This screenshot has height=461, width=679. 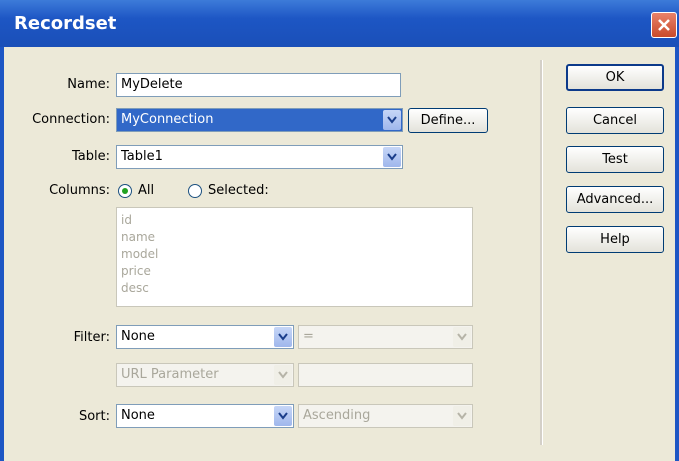 I want to click on filter-operator-dropdown-button, so click(x=462, y=337).